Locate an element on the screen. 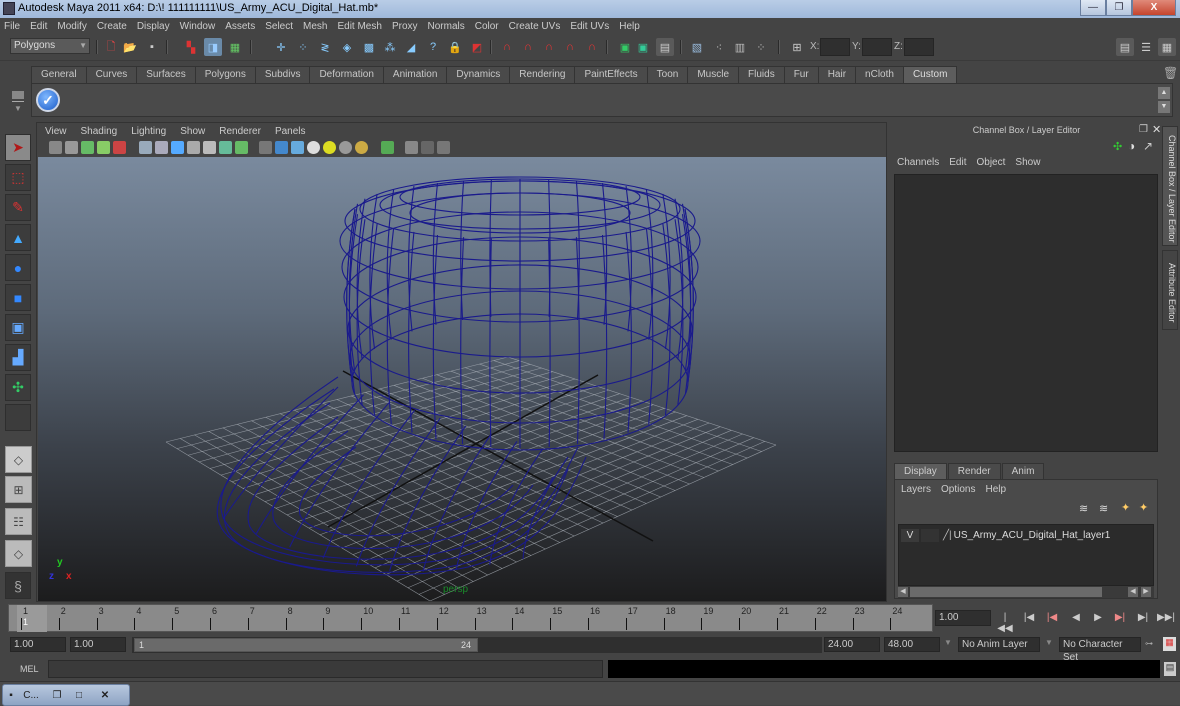  xray-joints-icon is located at coordinates (427, 147).